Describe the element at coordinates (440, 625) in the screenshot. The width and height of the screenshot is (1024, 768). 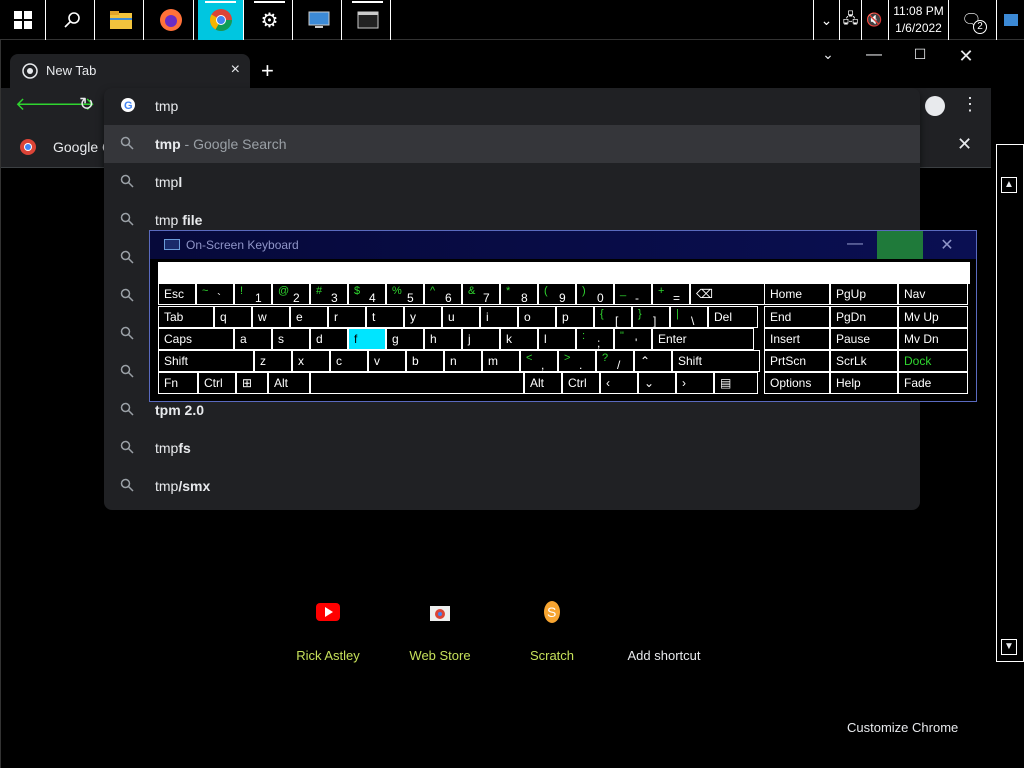
I see `shortcut-web-store: Web Store` at that location.